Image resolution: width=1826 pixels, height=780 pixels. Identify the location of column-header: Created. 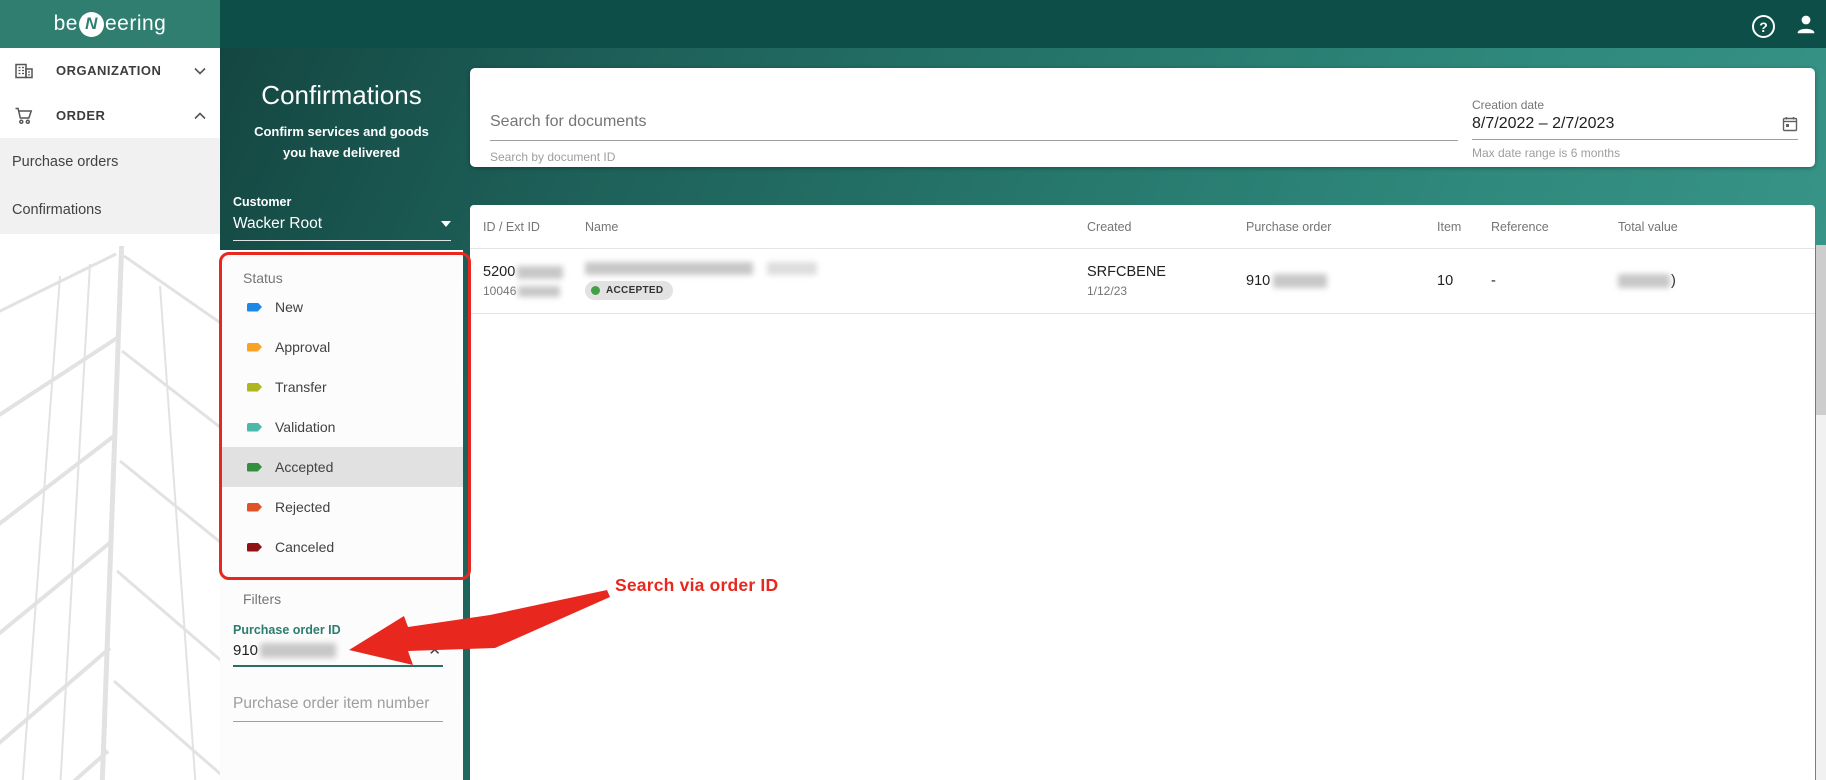
(1109, 226).